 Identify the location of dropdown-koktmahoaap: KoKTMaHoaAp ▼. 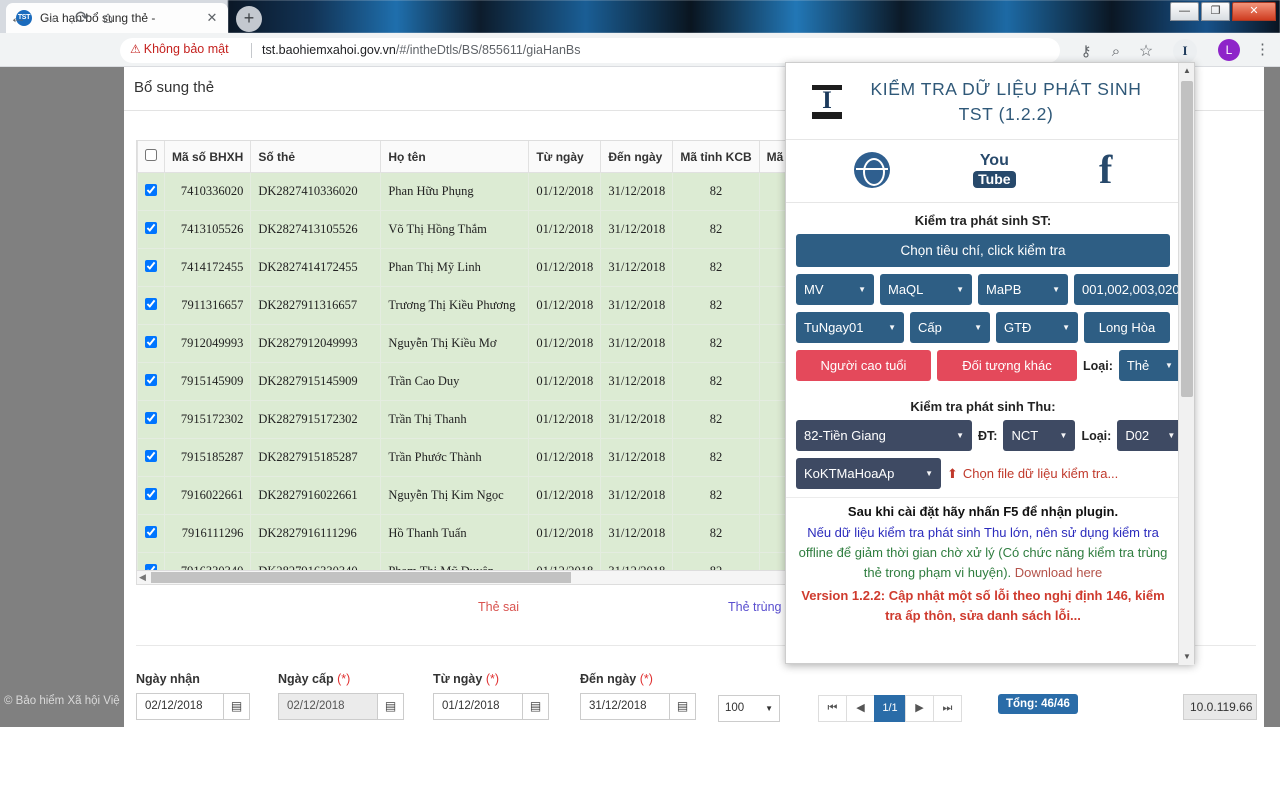
(868, 473).